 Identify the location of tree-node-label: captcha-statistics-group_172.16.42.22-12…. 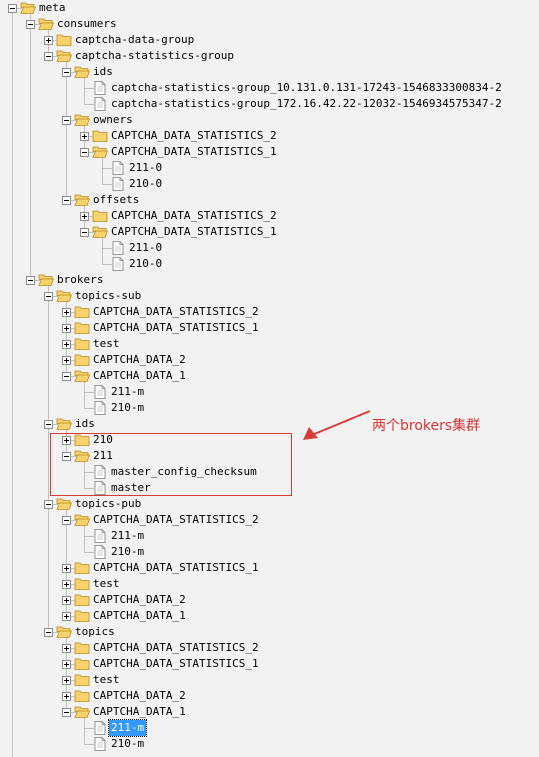
(306, 104).